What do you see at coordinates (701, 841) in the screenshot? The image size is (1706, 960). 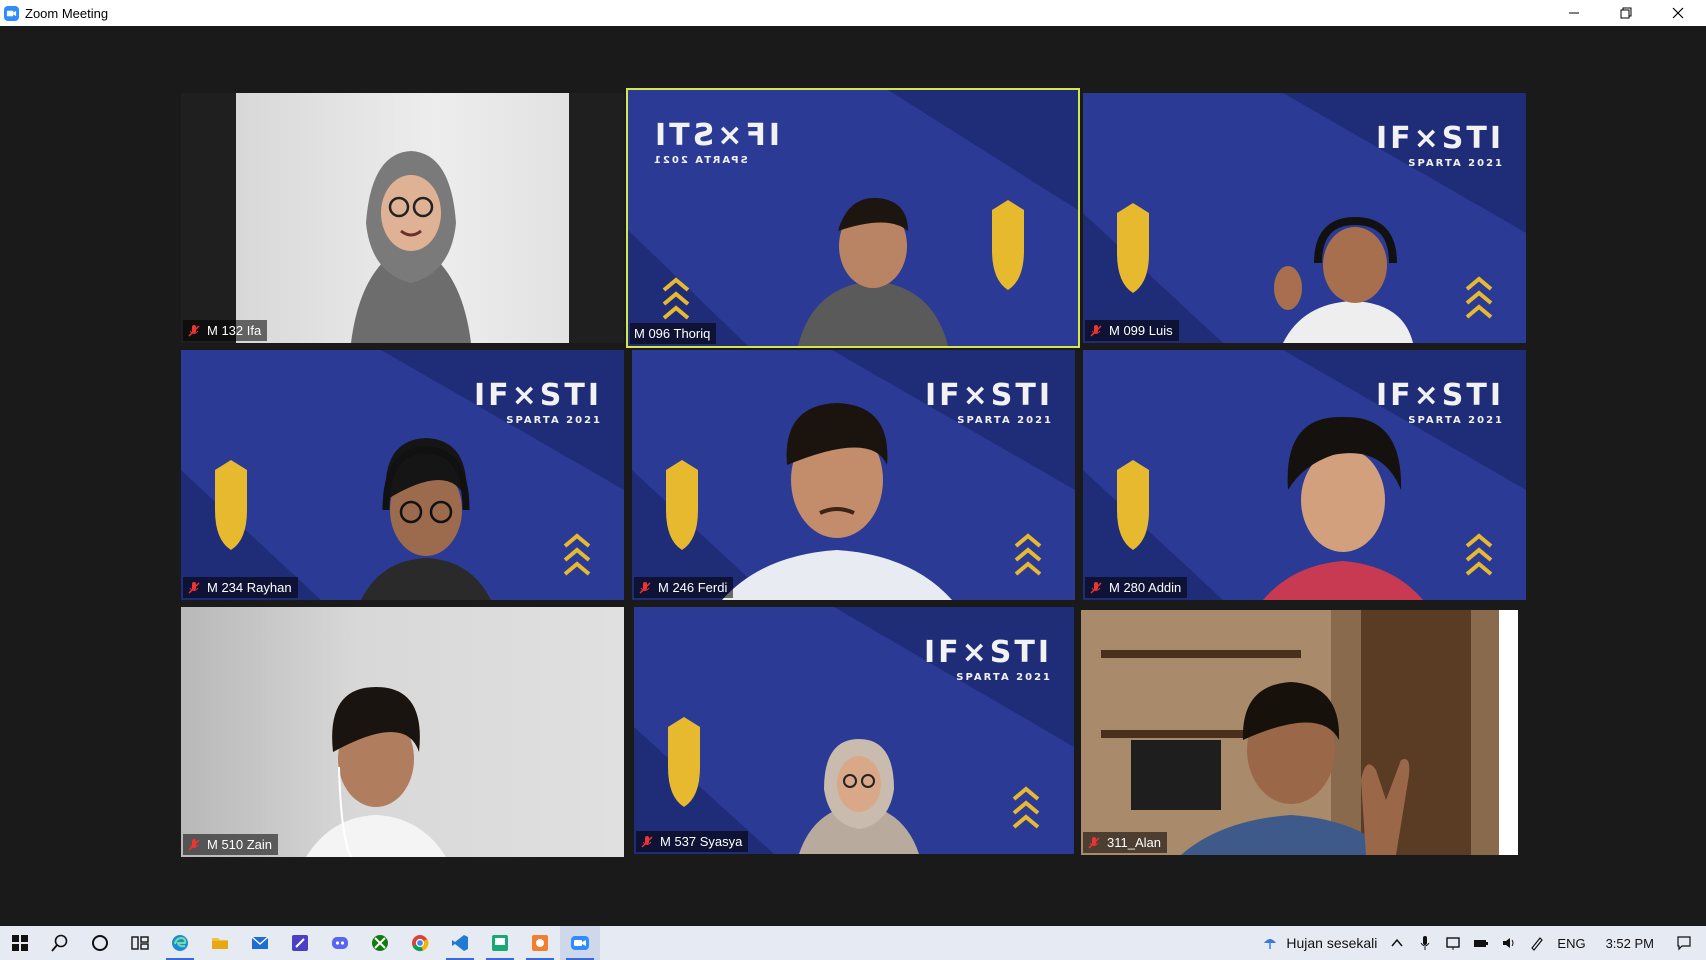 I see `participant-name: M 537 Syasya` at bounding box center [701, 841].